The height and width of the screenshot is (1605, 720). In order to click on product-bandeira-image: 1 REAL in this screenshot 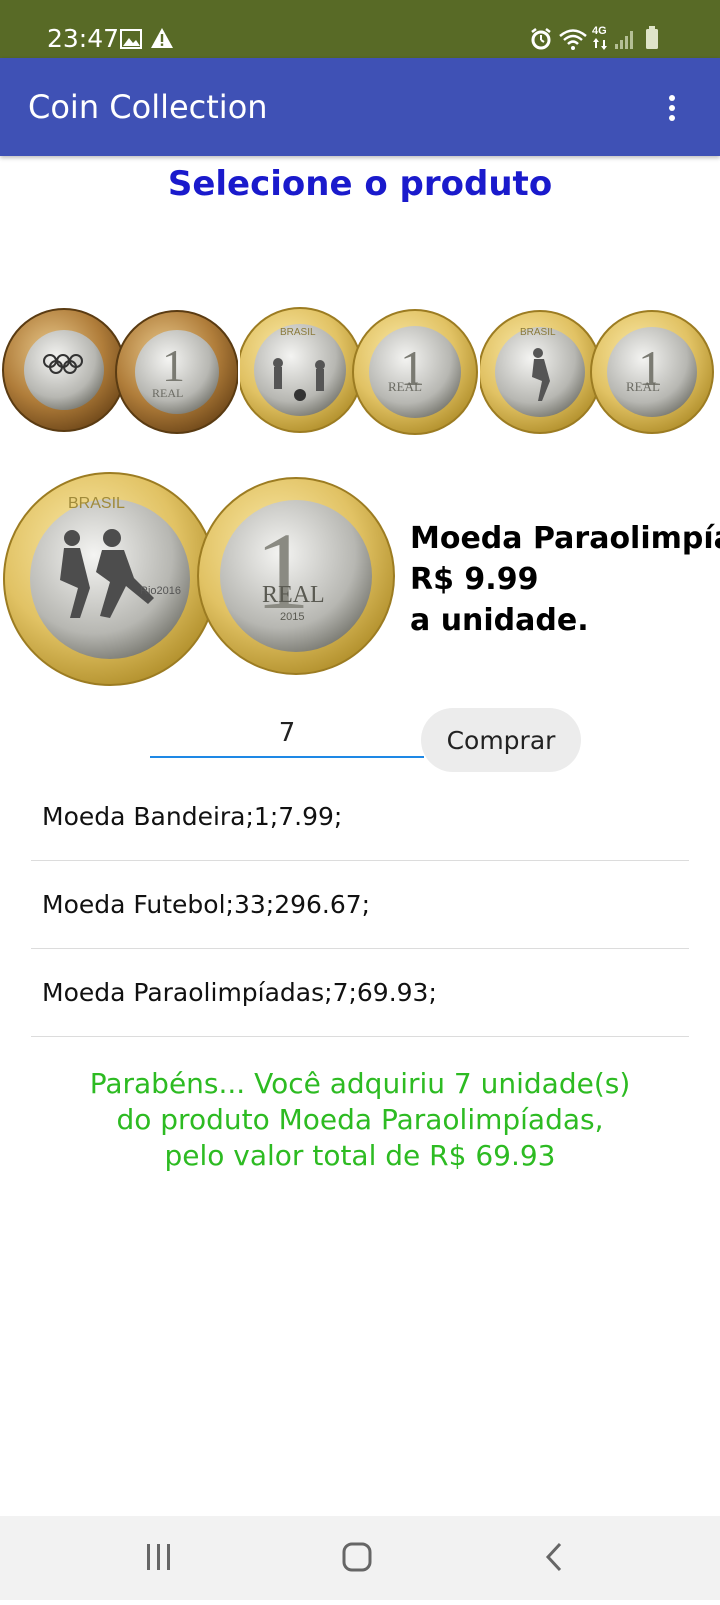, I will do `click(119, 375)`.